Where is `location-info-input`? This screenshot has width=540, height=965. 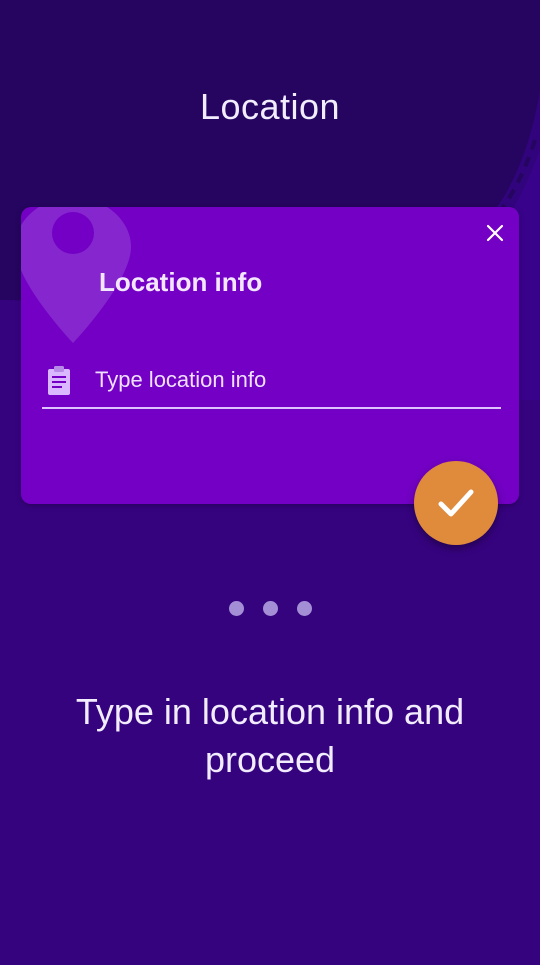
location-info-input is located at coordinates (295, 380).